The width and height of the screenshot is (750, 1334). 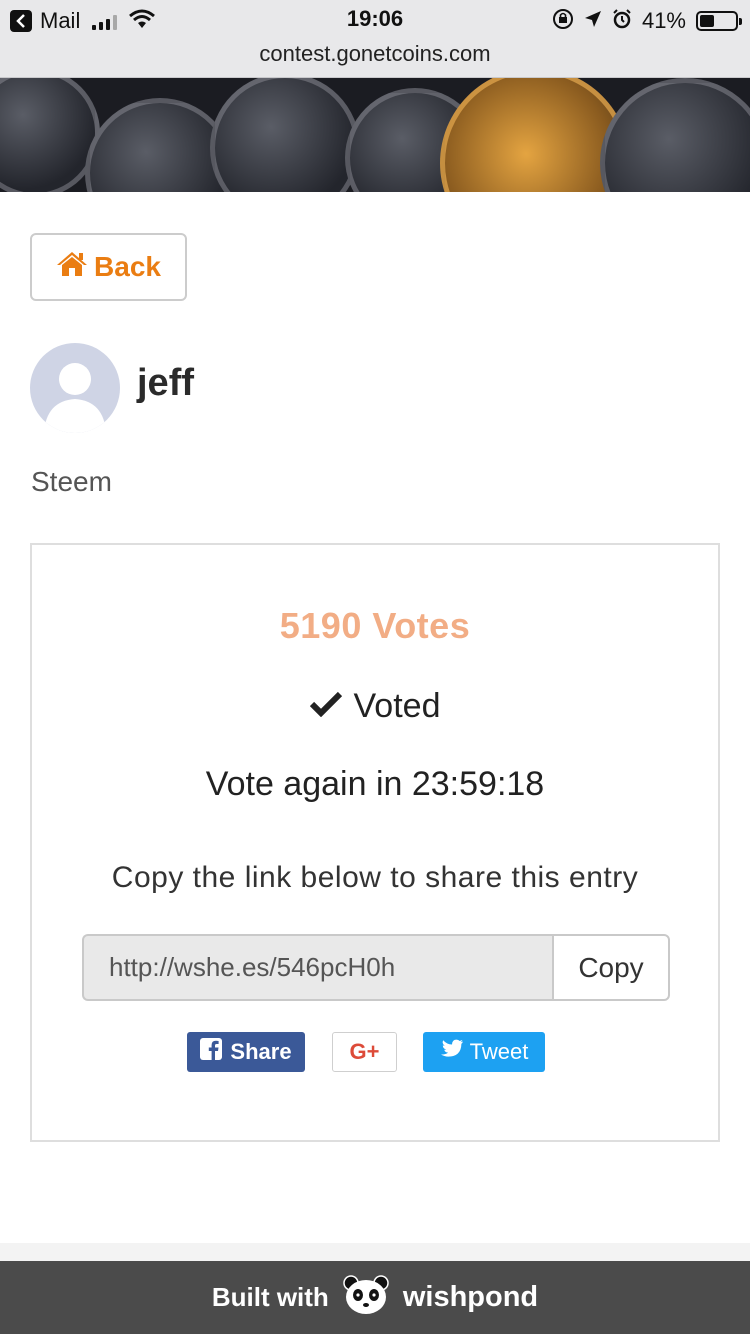 I want to click on copy-link-button: Copy, so click(x=611, y=967).